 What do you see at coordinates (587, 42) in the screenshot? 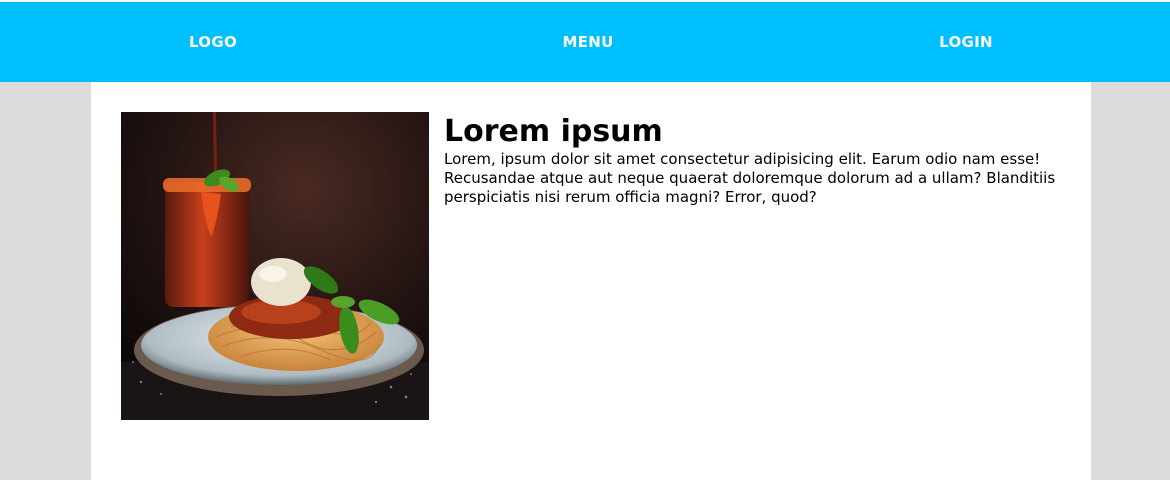
I see `nav-menu-link: MENU` at bounding box center [587, 42].